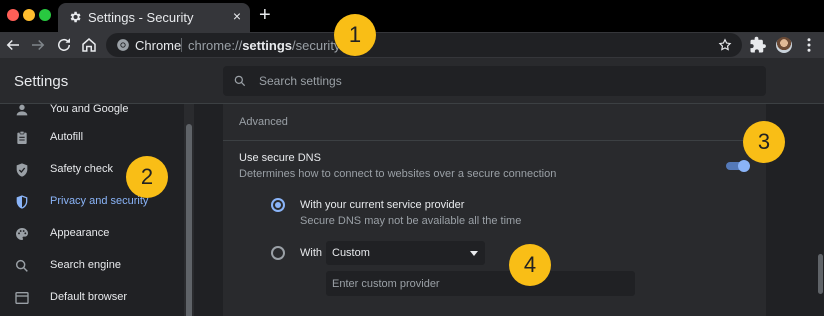 Image resolution: width=824 pixels, height=316 pixels. I want to click on shield-icon, so click(22, 202).